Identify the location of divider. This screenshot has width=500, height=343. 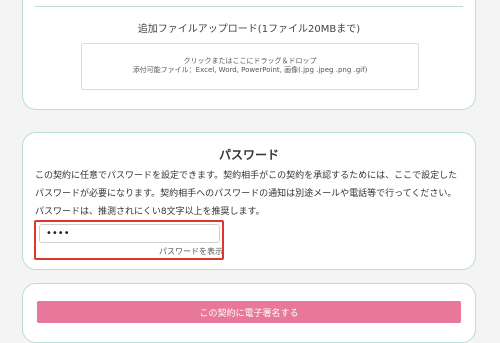
(249, 6).